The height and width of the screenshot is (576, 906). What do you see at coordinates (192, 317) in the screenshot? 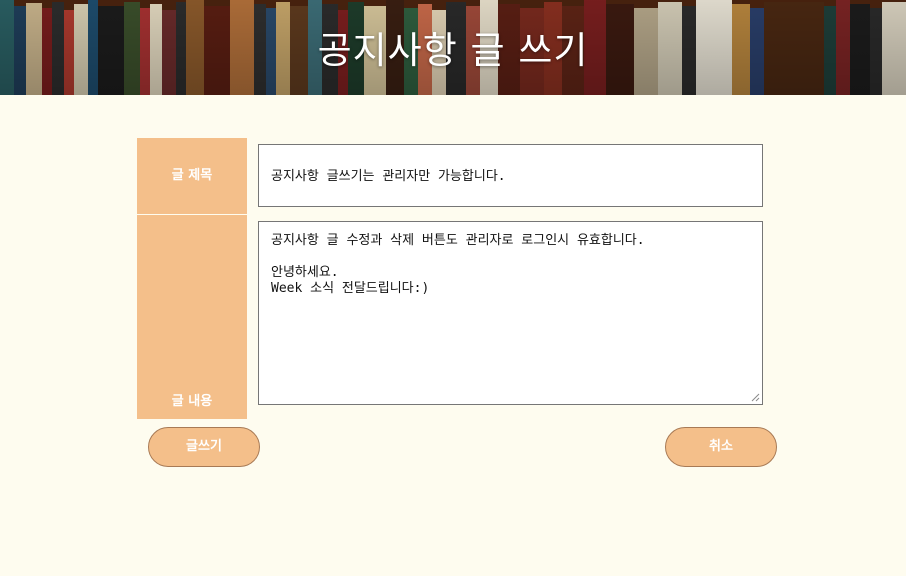
I see `content-label-cell: 글 내용` at bounding box center [192, 317].